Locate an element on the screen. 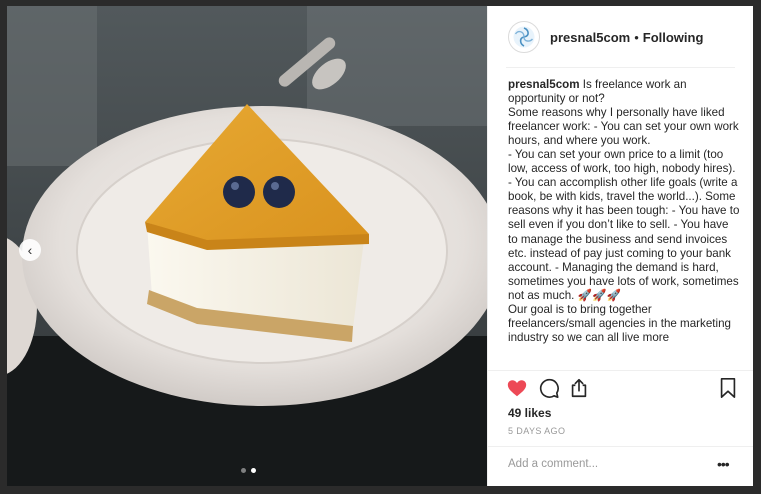  caption-username: presnal5com is located at coordinates (544, 84).